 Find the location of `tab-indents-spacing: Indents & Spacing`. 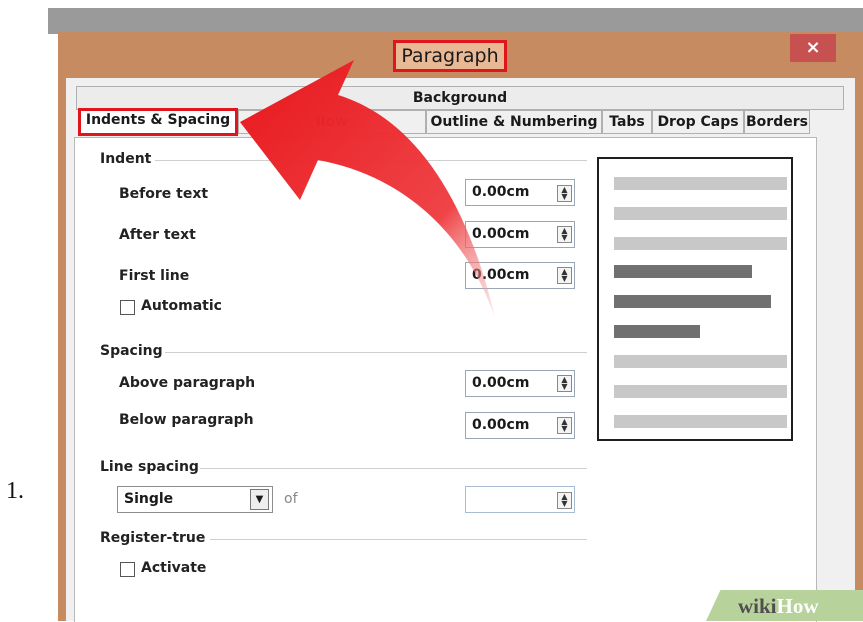

tab-indents-spacing: Indents & Spacing is located at coordinates (158, 122).